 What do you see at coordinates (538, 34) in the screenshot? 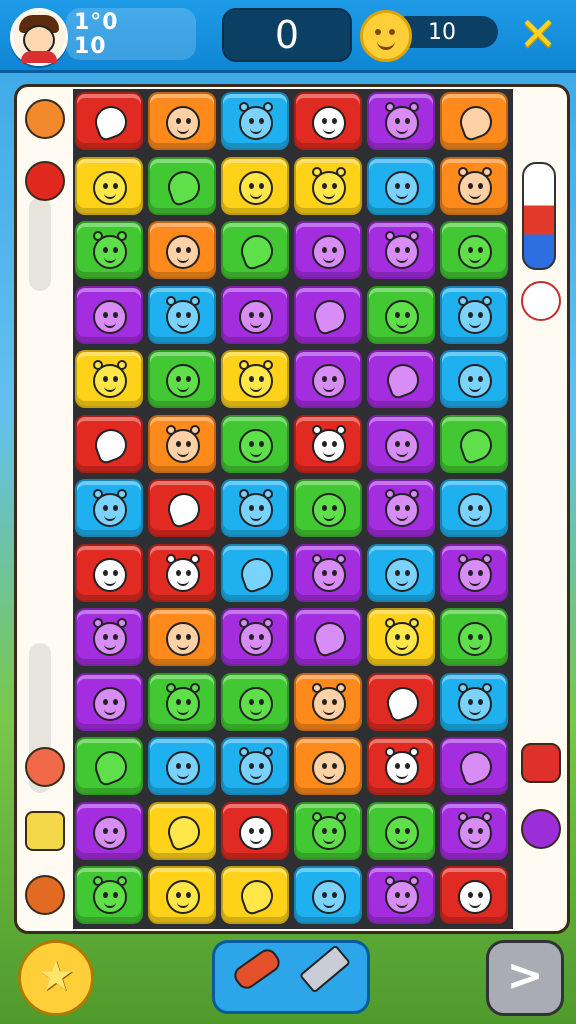
I see `close-button: ✕` at bounding box center [538, 34].